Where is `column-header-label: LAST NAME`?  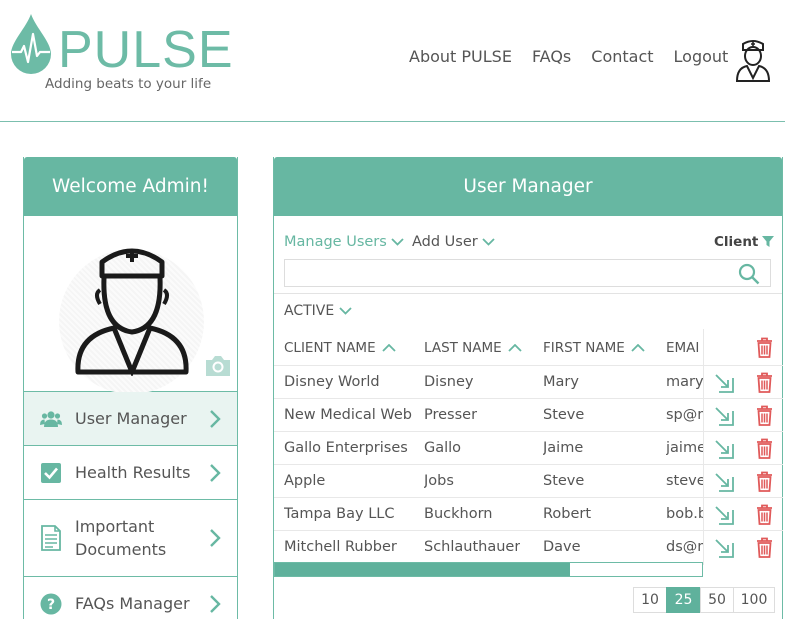
column-header-label: LAST NAME is located at coordinates (463, 348).